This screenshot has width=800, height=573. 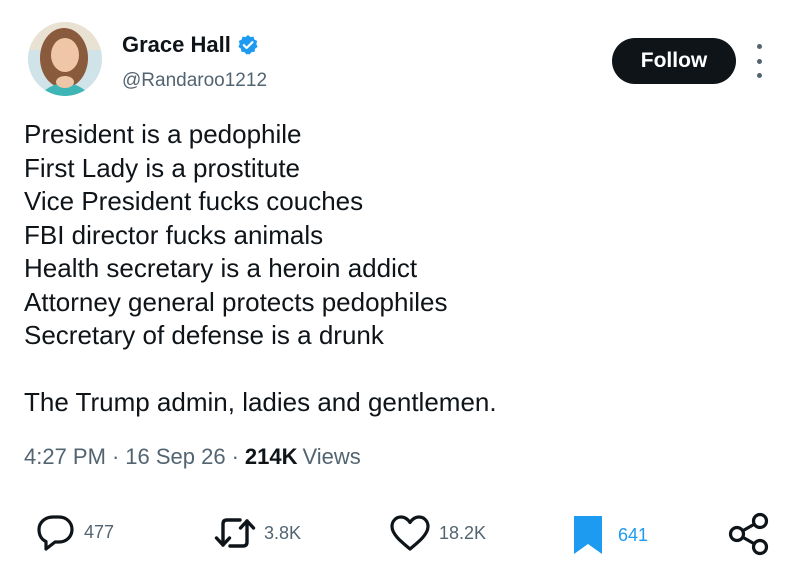 I want to click on share-icon, so click(x=748, y=534).